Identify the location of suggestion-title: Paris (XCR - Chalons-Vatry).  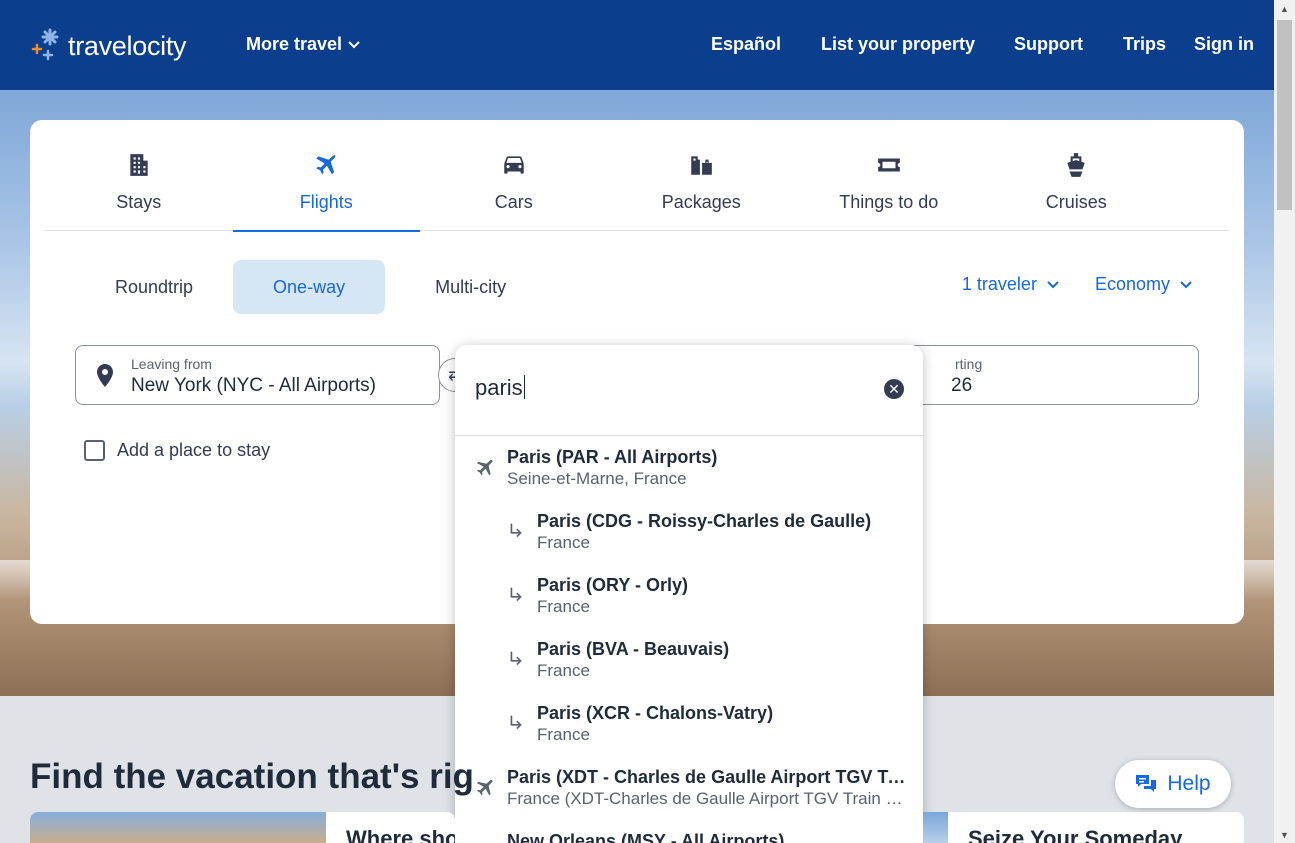
(655, 713).